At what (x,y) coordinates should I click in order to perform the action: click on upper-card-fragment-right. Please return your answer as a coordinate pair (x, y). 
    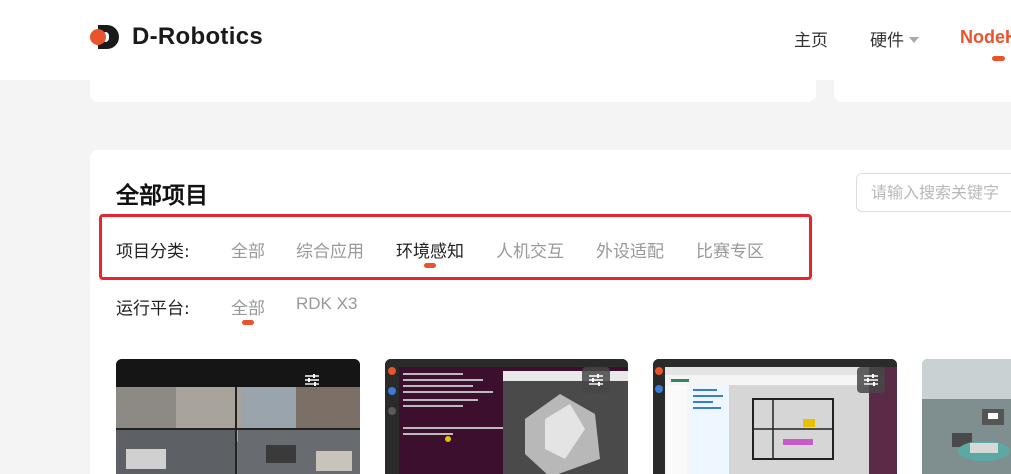
    Looking at the image, I should click on (922, 90).